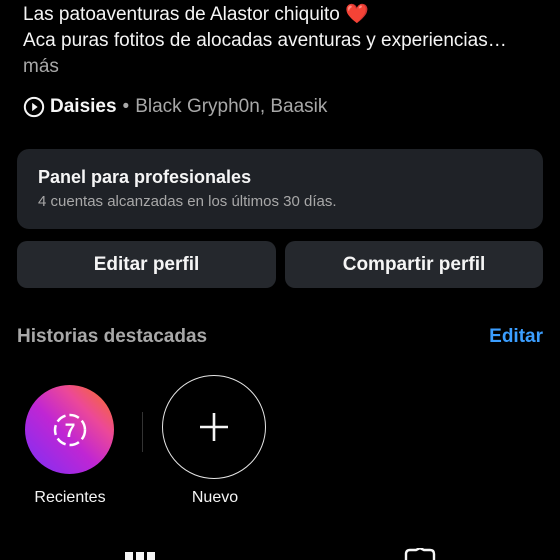  I want to click on recent-days-icon: 7, so click(69, 429).